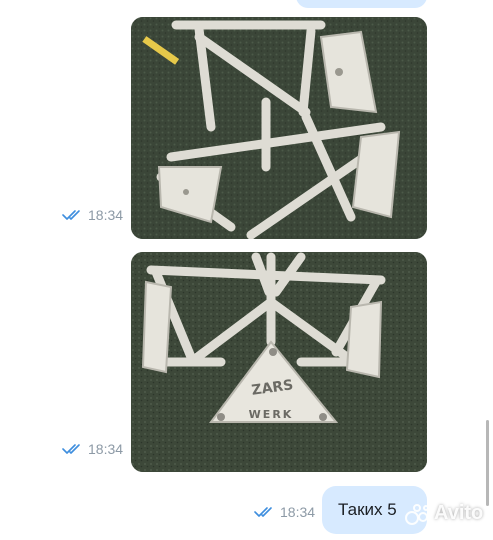  What do you see at coordinates (367, 509) in the screenshot?
I see `message-text: Таких 5` at bounding box center [367, 509].